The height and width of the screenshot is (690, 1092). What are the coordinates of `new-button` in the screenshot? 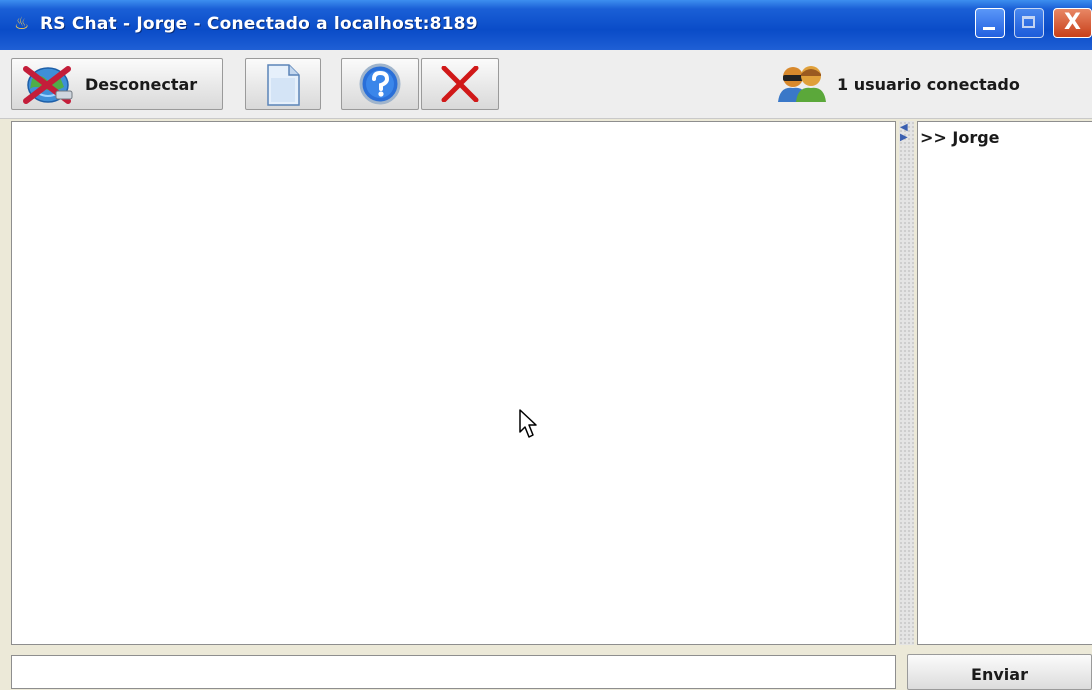 It's located at (283, 84).